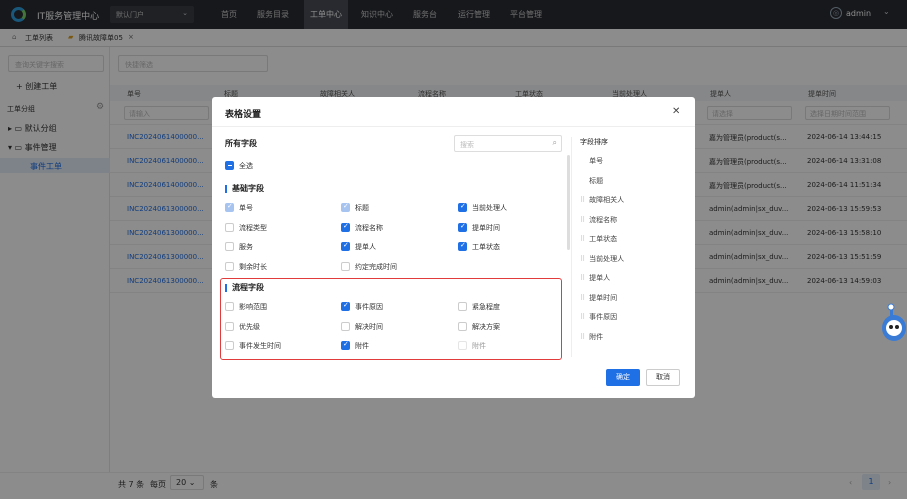 Image resolution: width=907 pixels, height=499 pixels. Describe the element at coordinates (369, 228) in the screenshot. I see `field-label: 流程名称` at that location.